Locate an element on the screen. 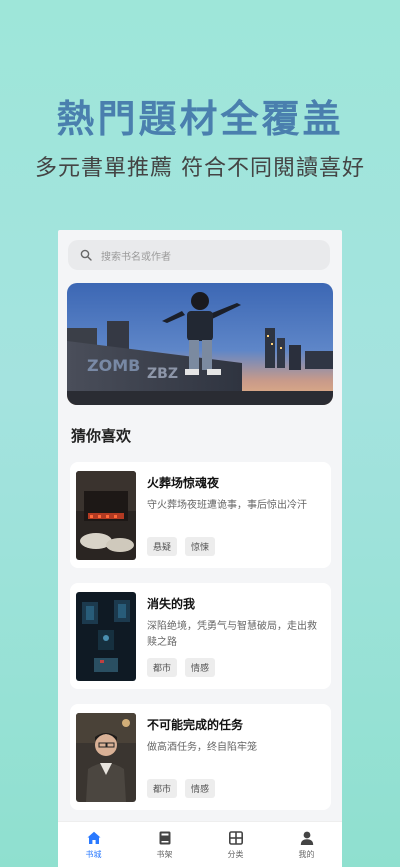 Image resolution: width=400 pixels, height=867 pixels. book-card: 不可能完成的任务 做高酒任务，终自陷牢笼 都市 情感 is located at coordinates (200, 757).